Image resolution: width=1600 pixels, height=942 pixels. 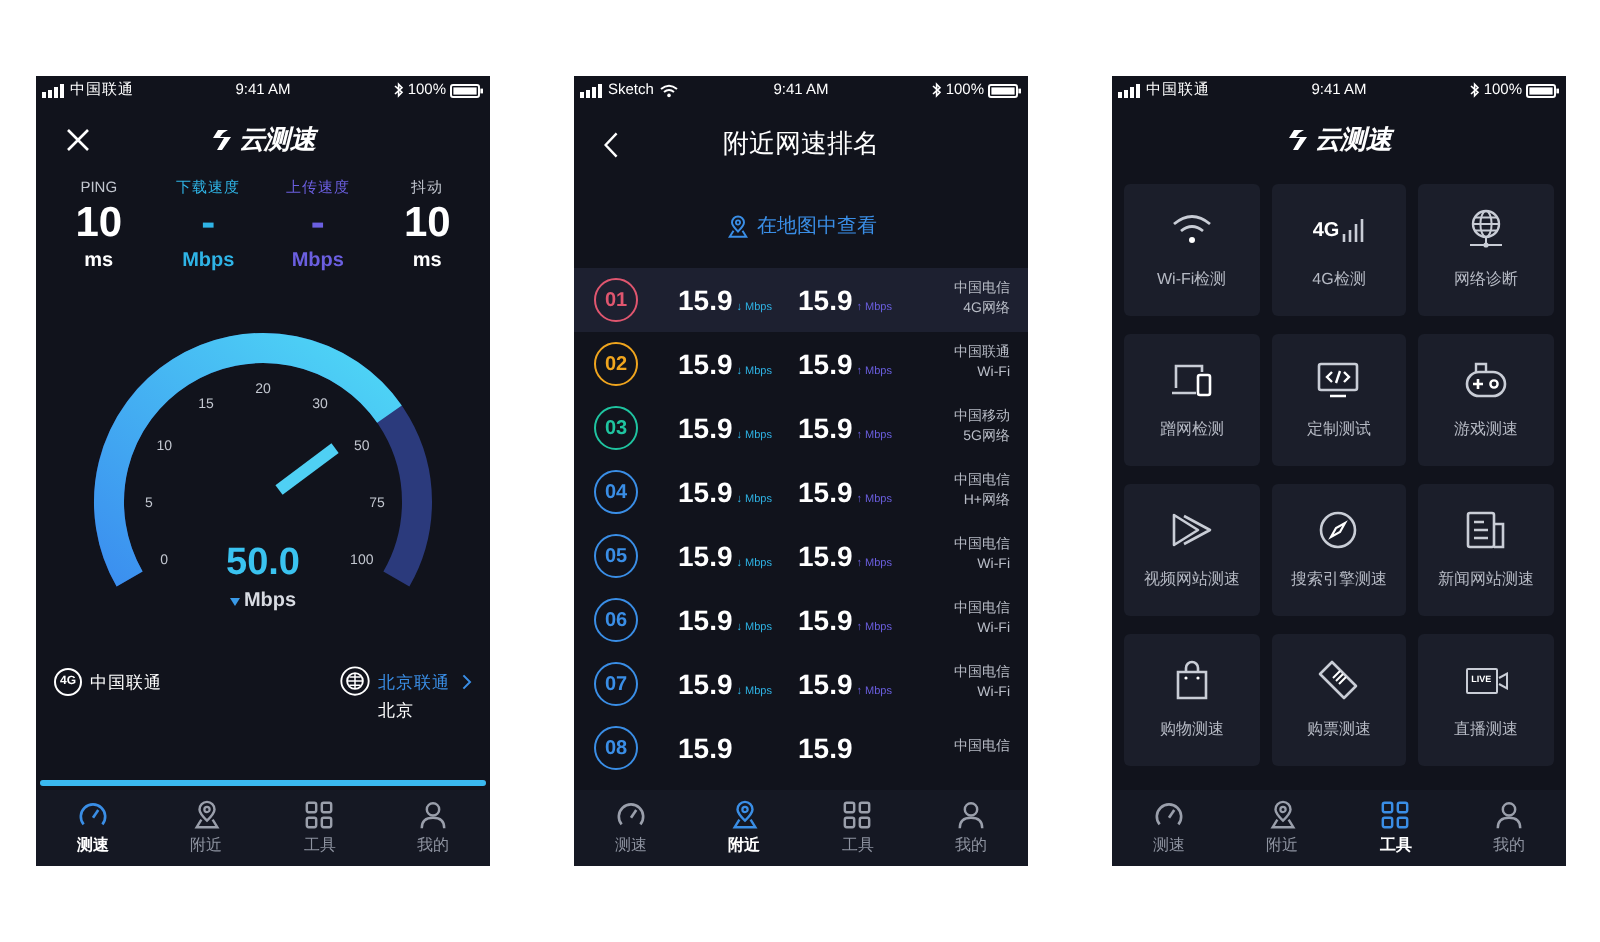 I want to click on tool-tile: 搜索引擎测速, so click(x=1339, y=550).